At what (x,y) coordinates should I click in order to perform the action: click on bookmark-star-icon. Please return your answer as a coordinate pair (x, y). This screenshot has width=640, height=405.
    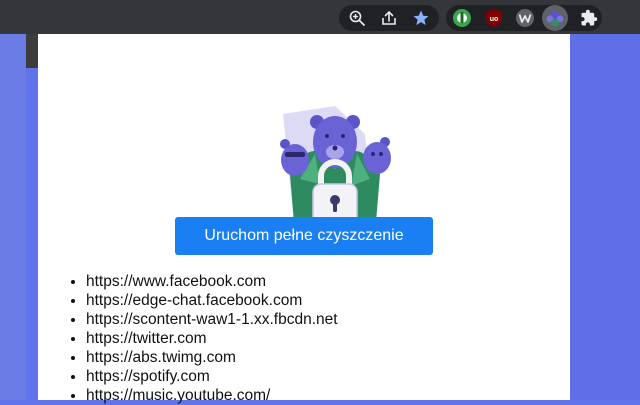
    Looking at the image, I should click on (421, 18).